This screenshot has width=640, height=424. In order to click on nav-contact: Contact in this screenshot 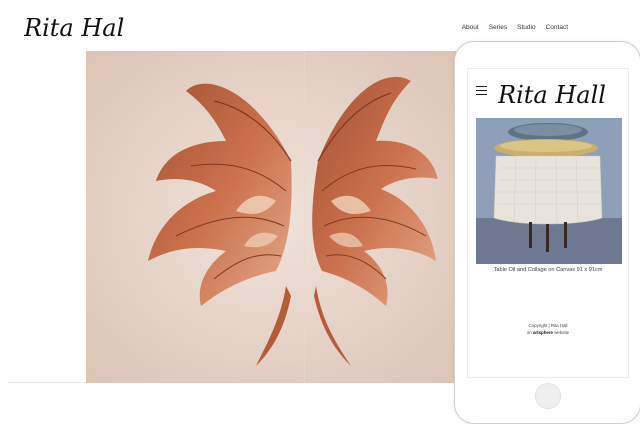, I will do `click(557, 27)`.